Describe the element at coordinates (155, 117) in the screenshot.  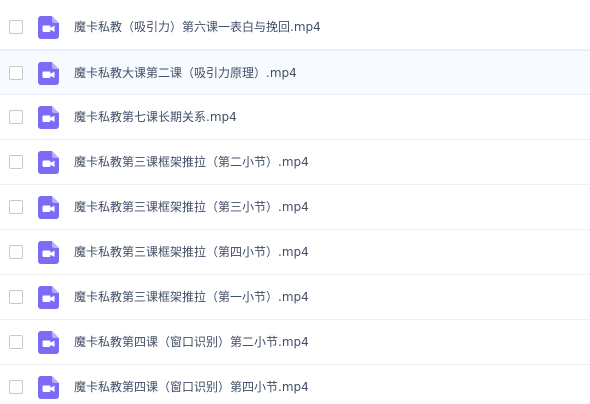
I see `file-name: 魔卡私教第七课长期关系.mp4` at that location.